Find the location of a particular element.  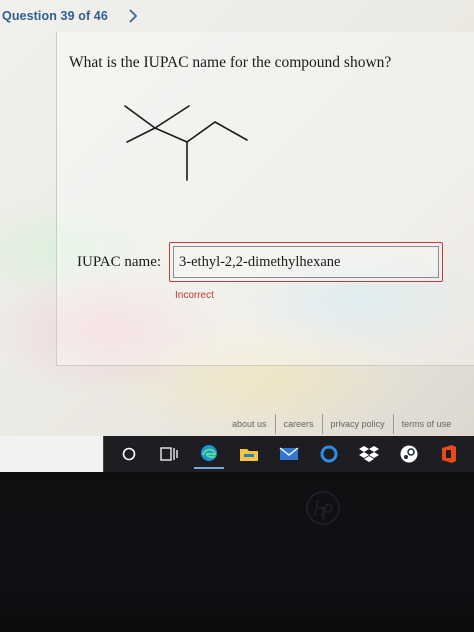

next-question-chevron-icon is located at coordinates (133, 16).